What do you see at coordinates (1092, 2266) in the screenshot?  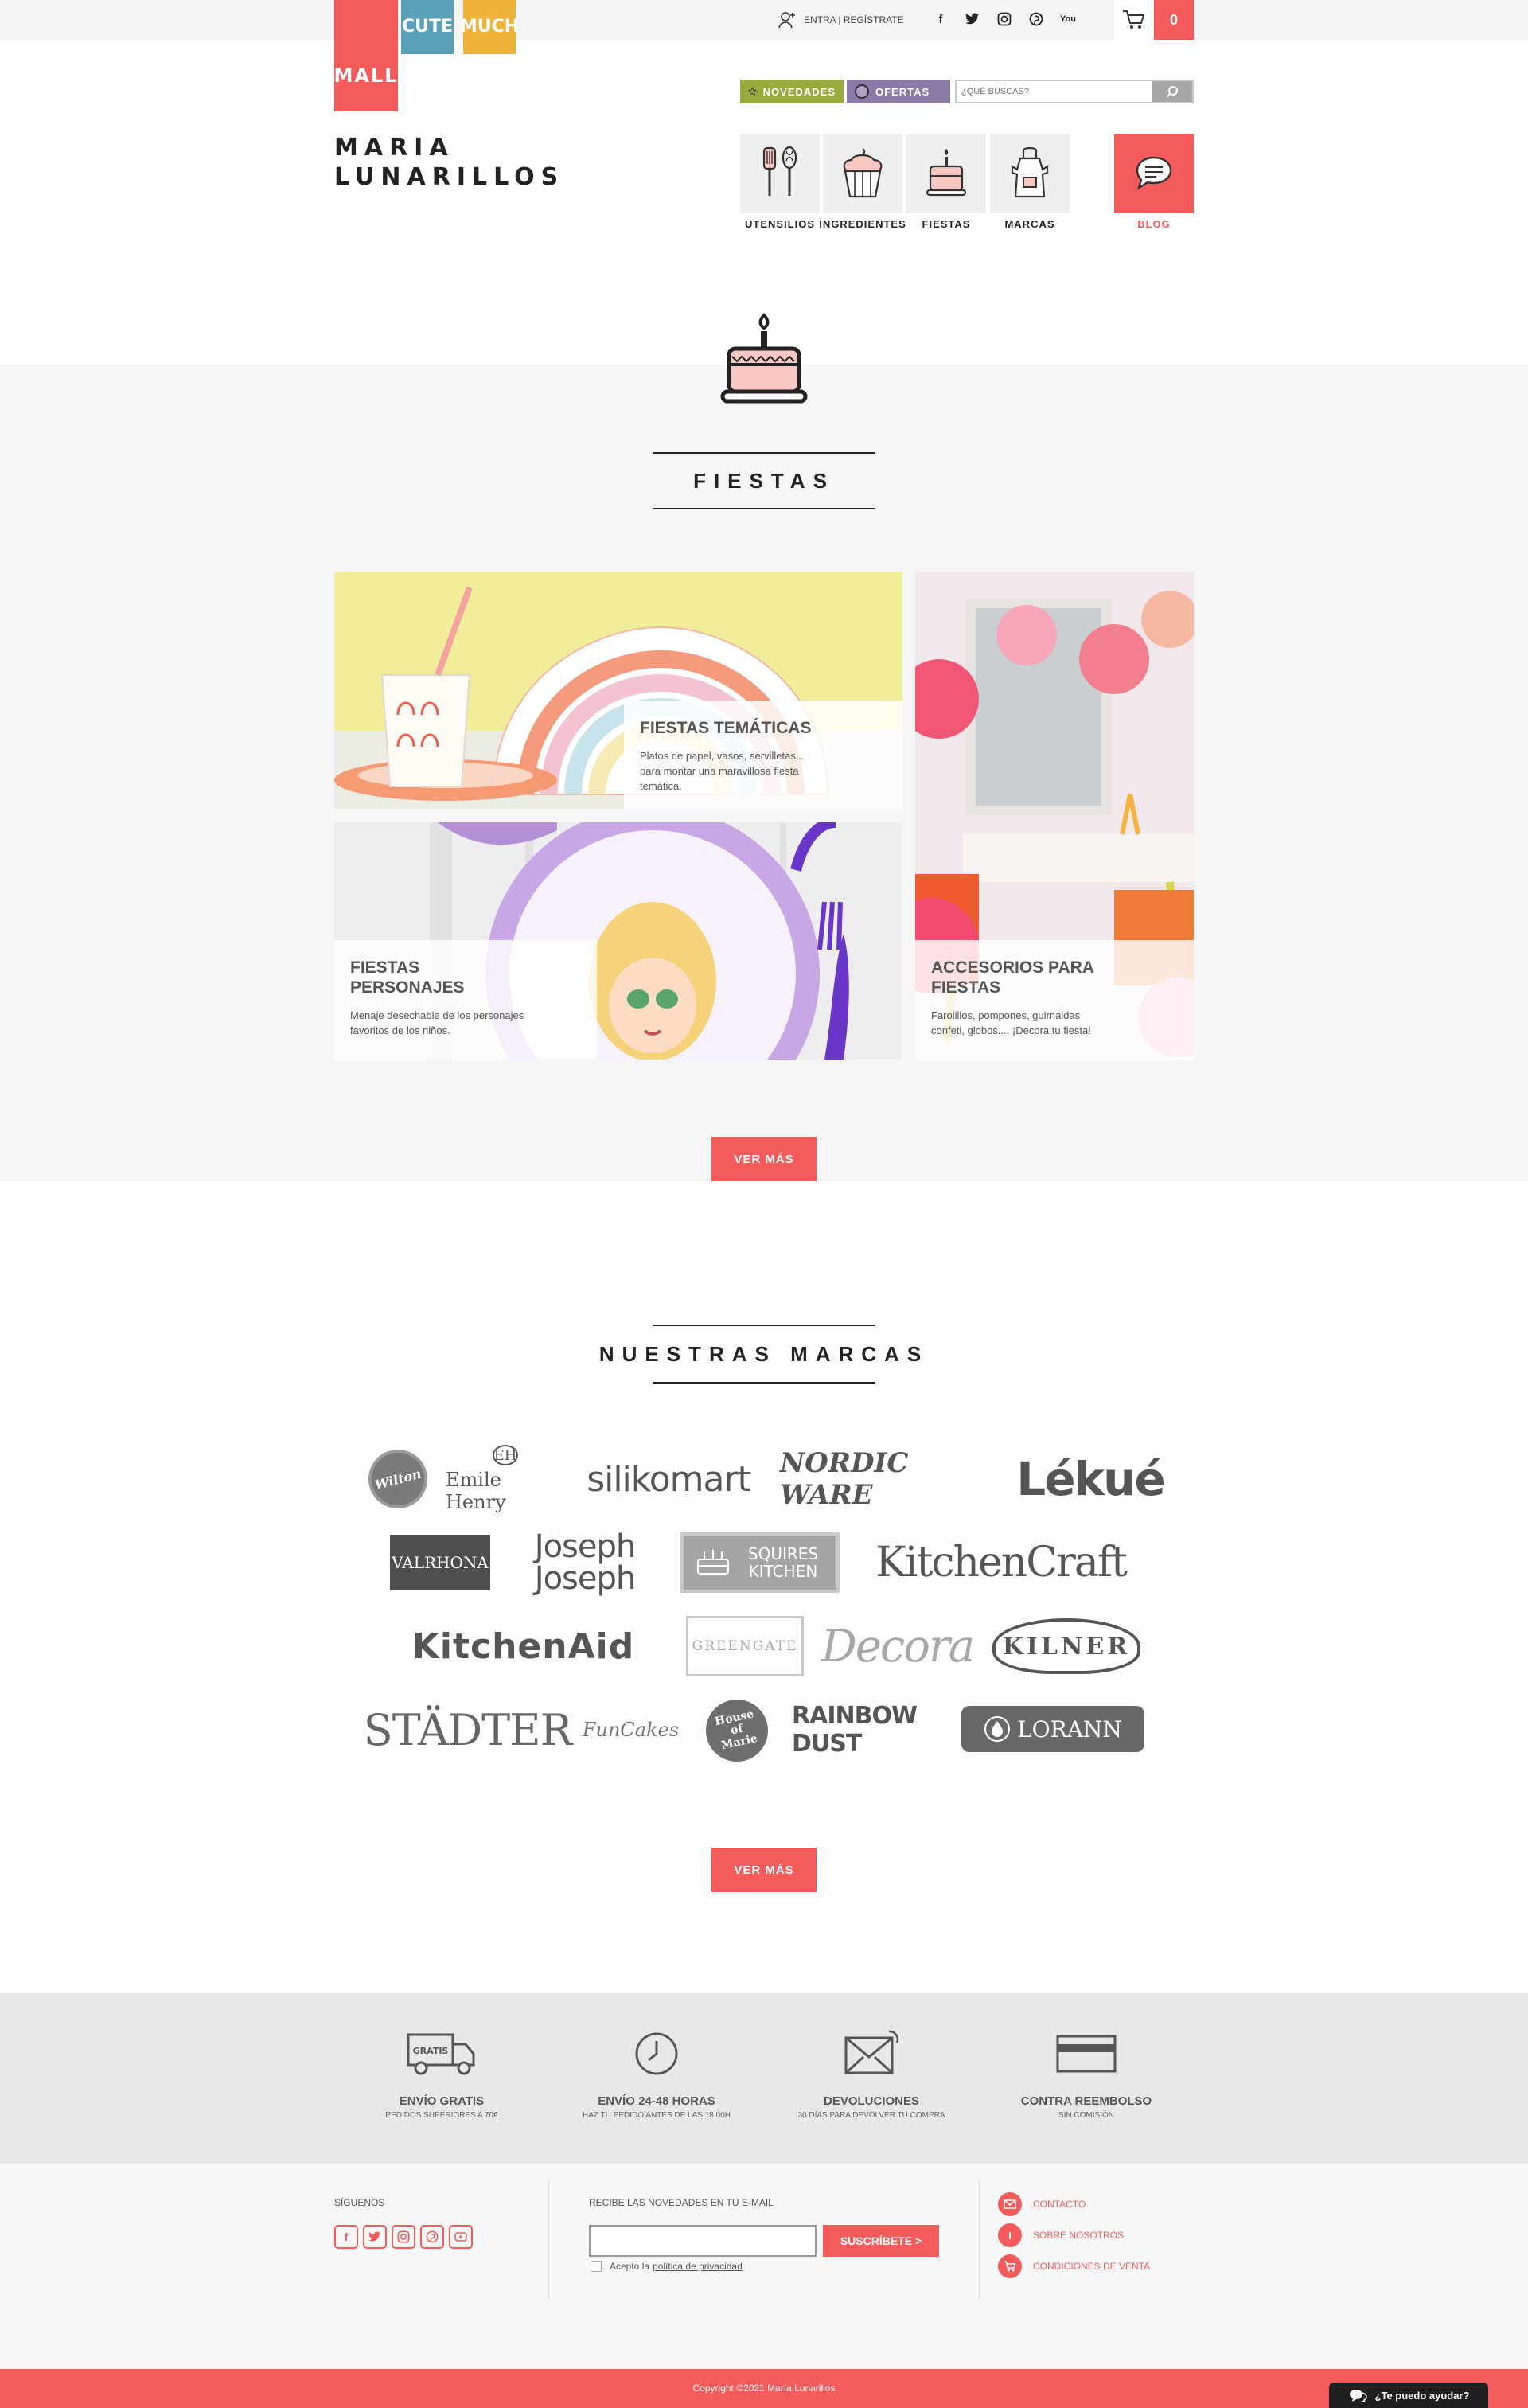 I see `footer-link-label: CONDICIONES DE VENTA` at bounding box center [1092, 2266].